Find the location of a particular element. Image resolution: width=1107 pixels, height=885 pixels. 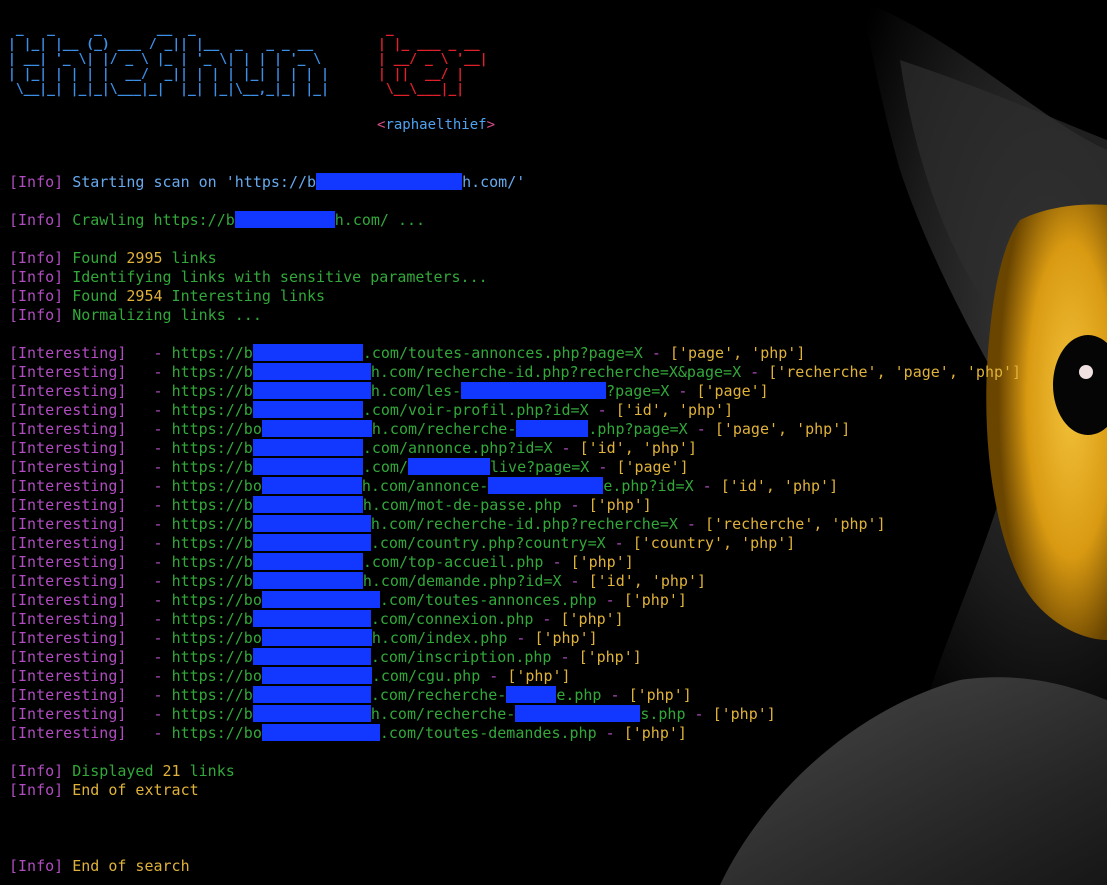

link-path-tail: ?page=X is located at coordinates (638, 391).